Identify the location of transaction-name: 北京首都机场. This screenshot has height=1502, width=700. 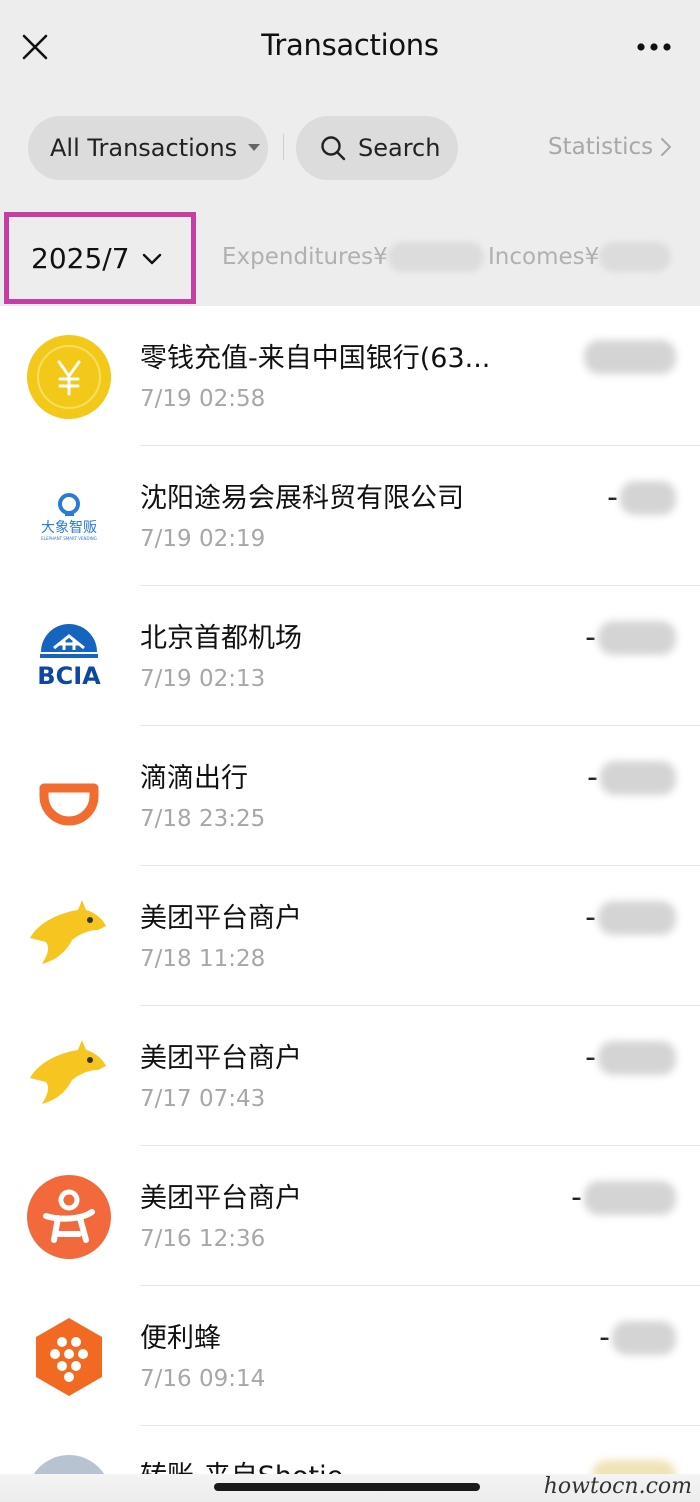
(221, 638).